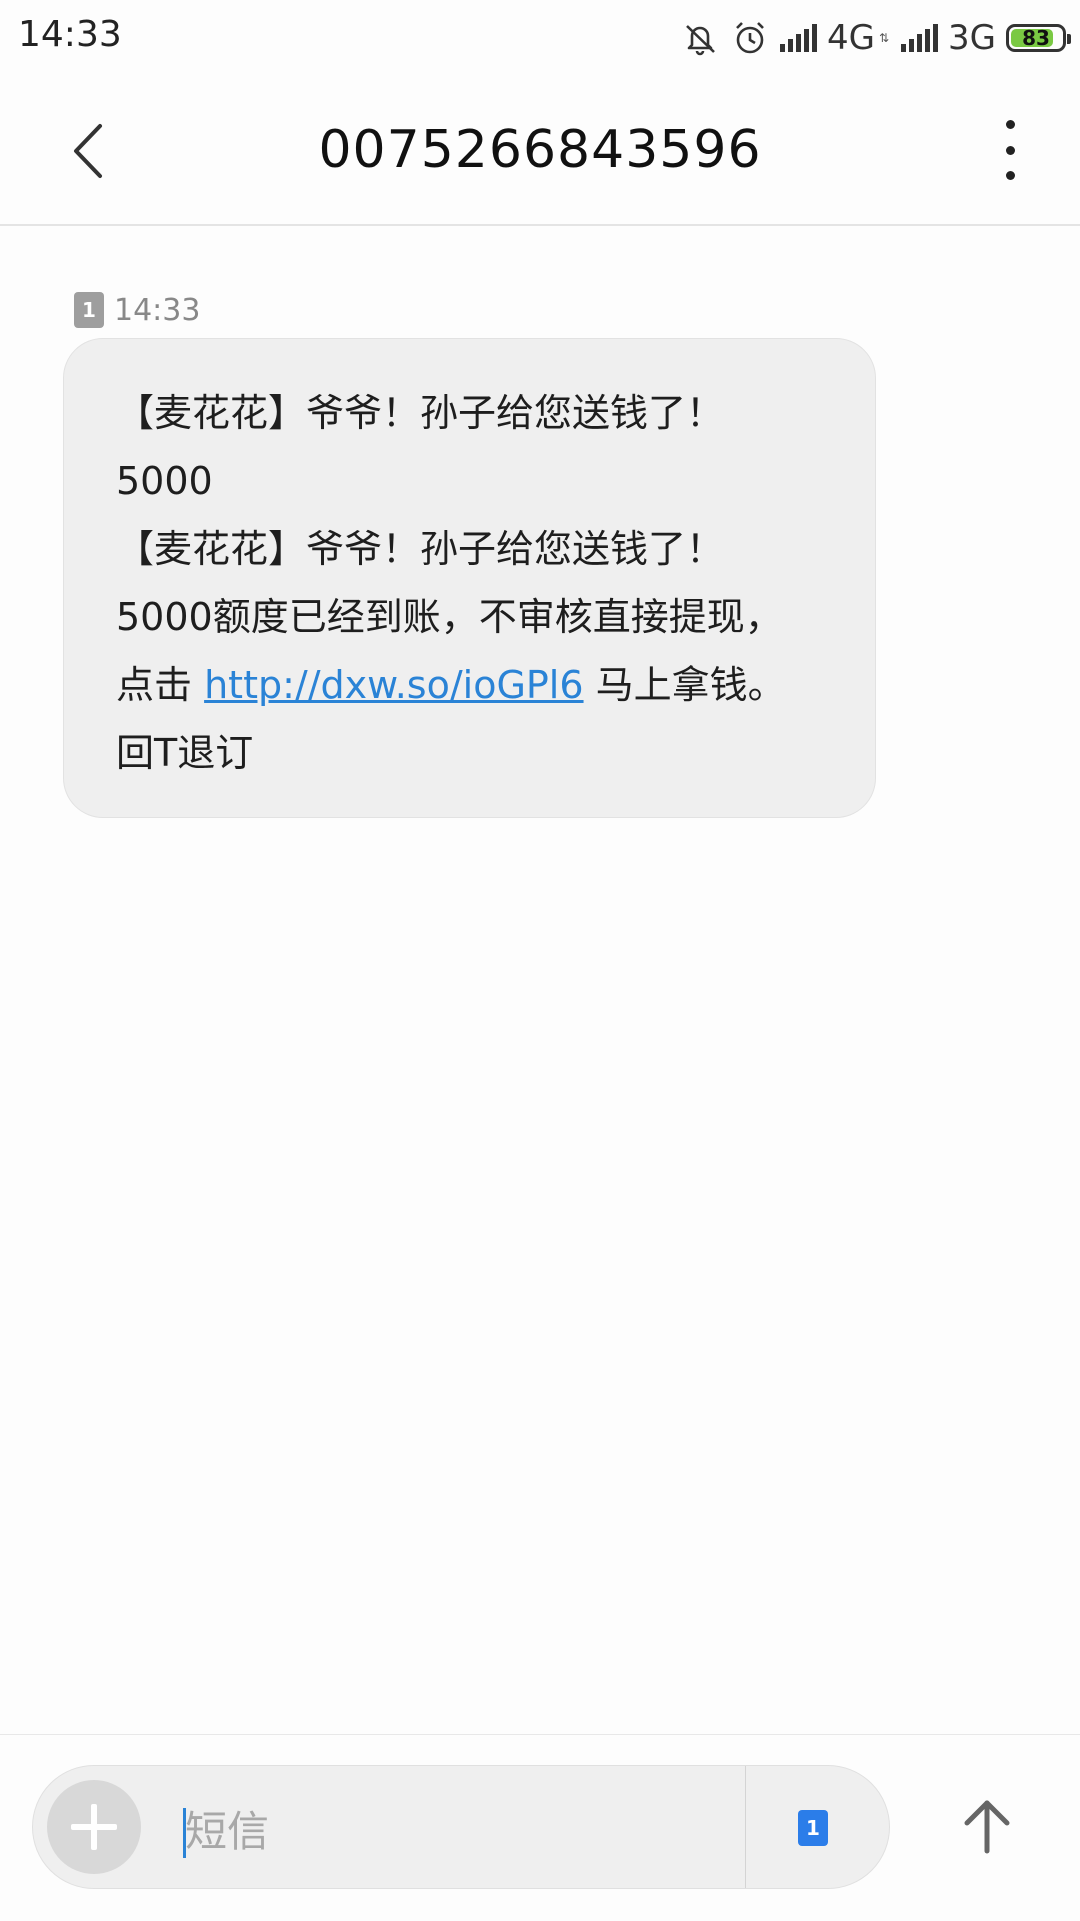 The width and height of the screenshot is (1080, 1921). I want to click on conversation-header: 0075266843596, so click(540, 151).